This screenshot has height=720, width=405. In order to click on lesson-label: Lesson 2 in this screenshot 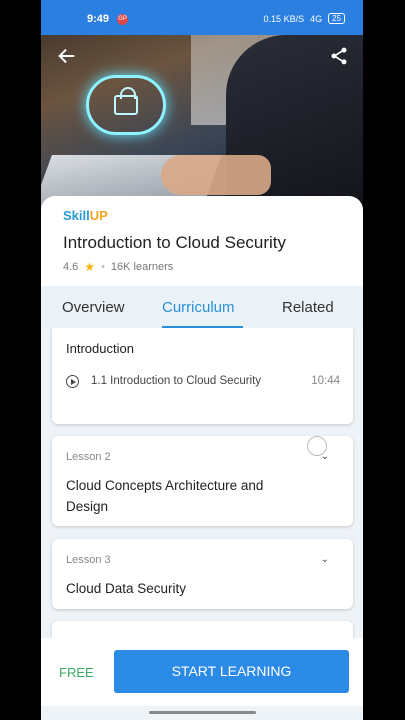, I will do `click(88, 457)`.